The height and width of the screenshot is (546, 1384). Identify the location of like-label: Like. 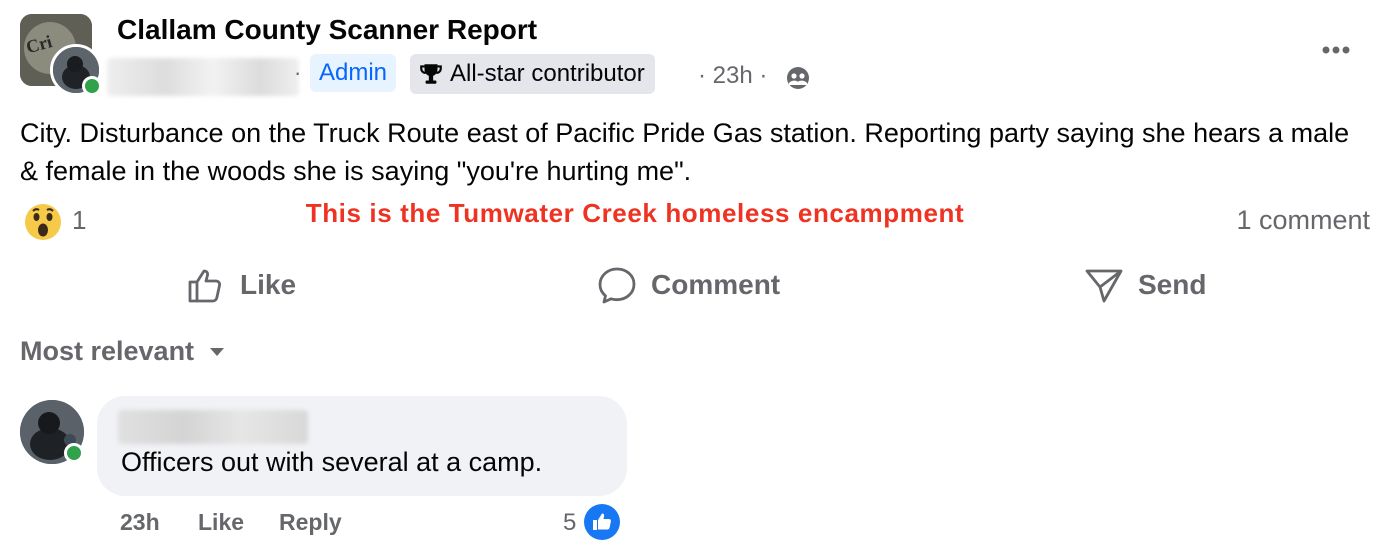
(268, 284).